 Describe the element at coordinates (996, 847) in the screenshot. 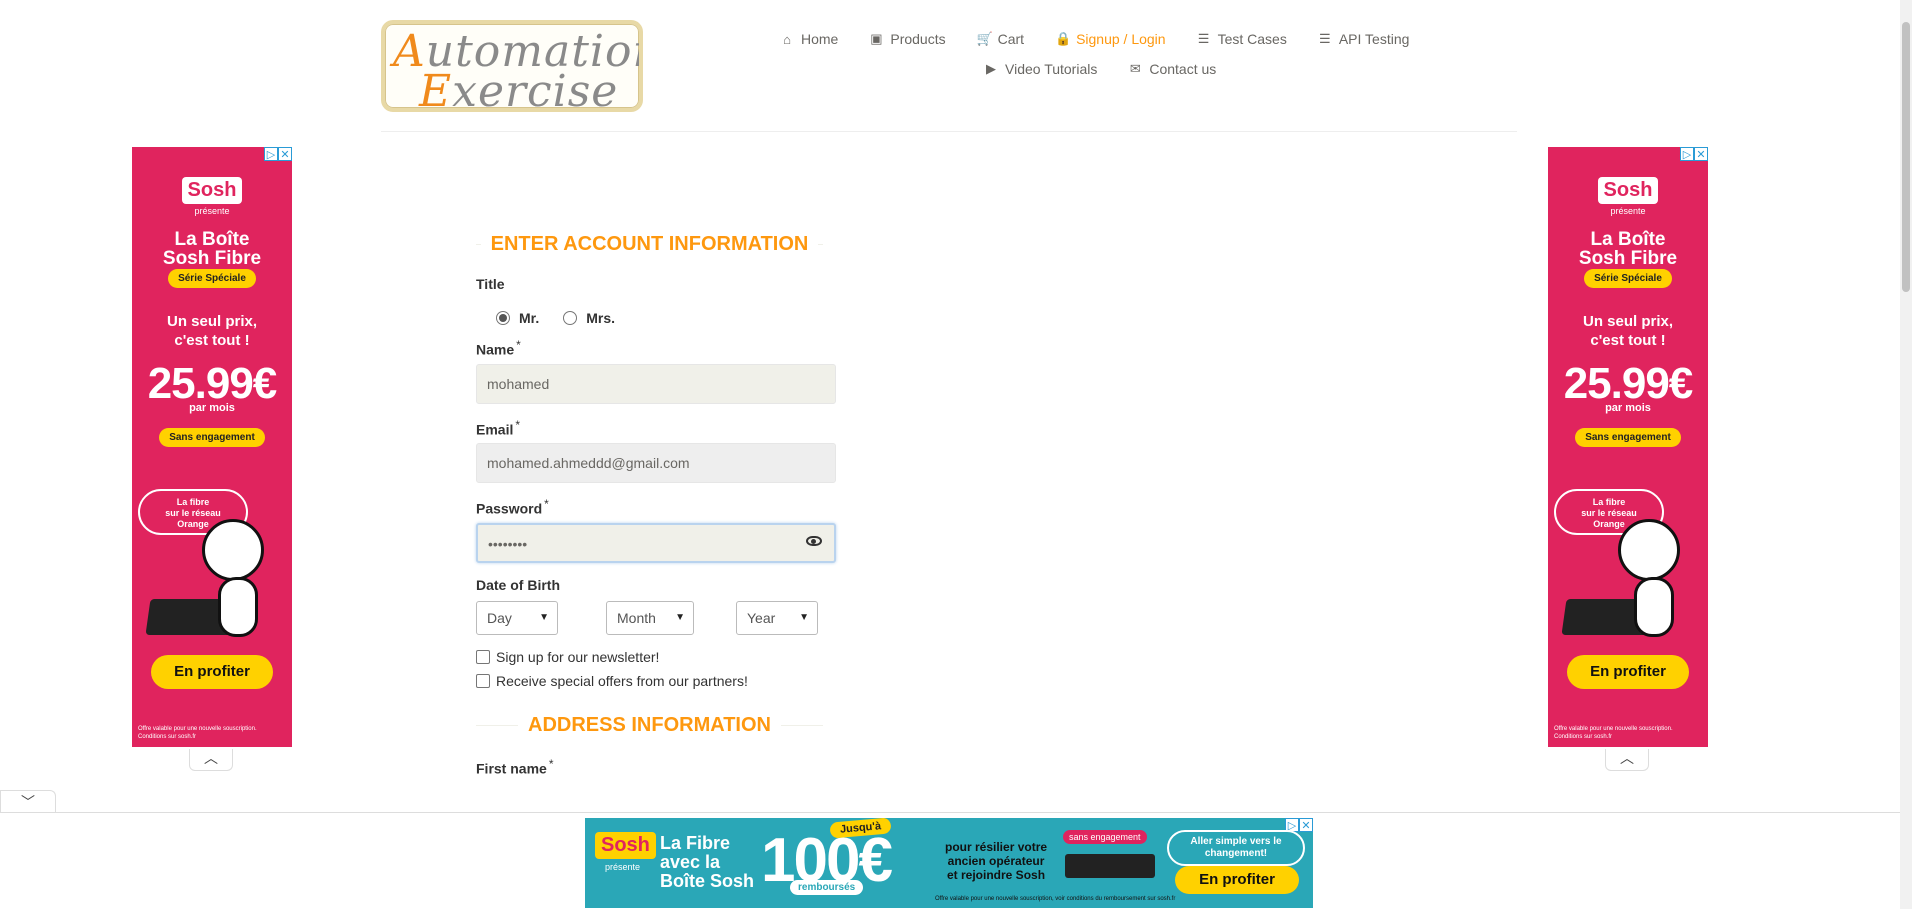

I see `ad-text-line-1: pour résilier votre` at that location.